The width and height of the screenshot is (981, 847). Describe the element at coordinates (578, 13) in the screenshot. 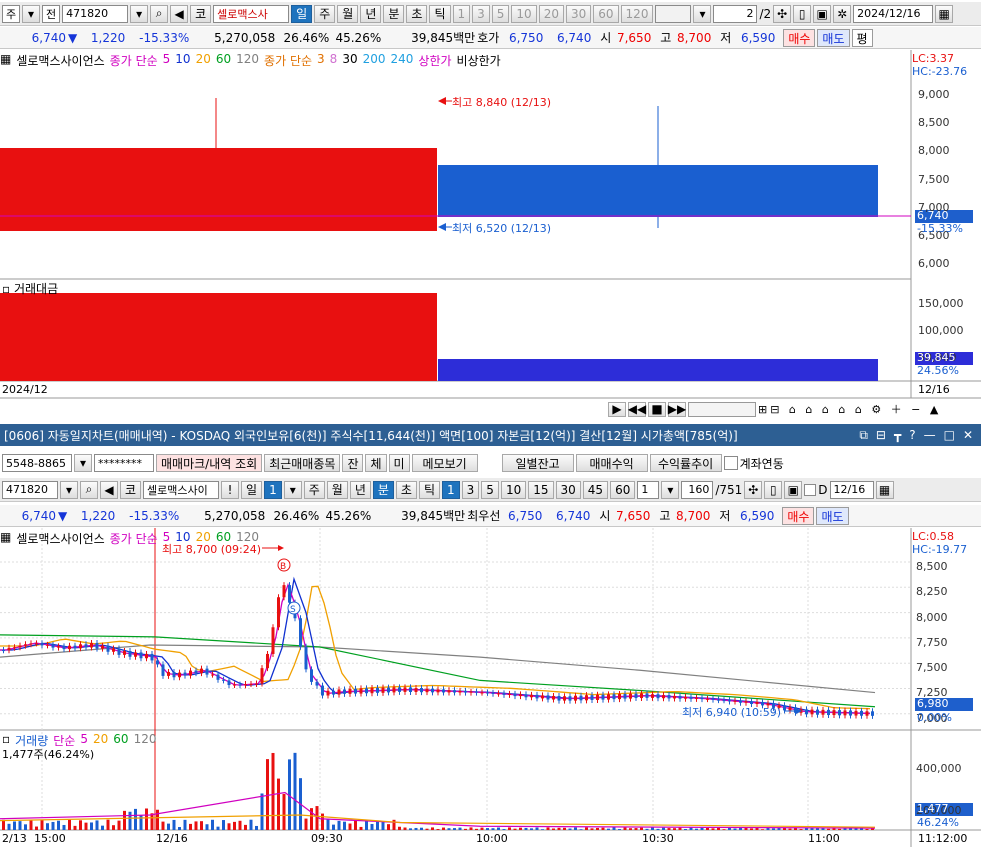

I see `interval-30-button: 30` at that location.